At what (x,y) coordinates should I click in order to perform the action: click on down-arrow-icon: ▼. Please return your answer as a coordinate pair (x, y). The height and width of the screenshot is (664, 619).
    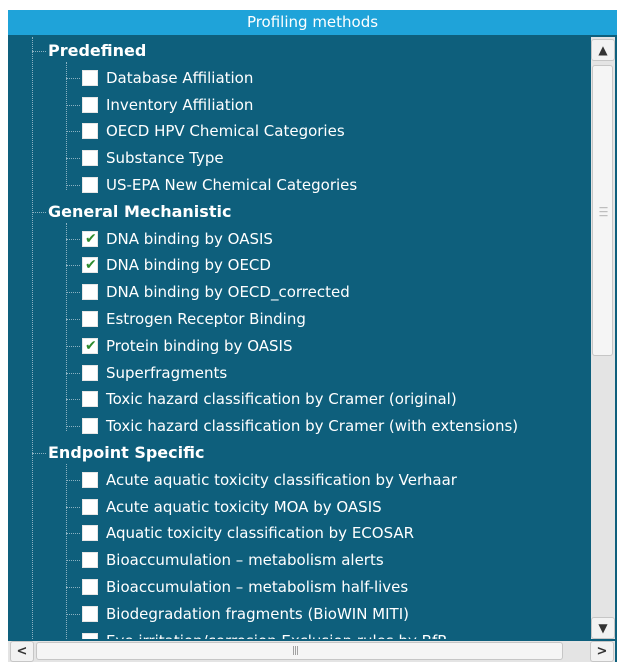
    Looking at the image, I should click on (603, 628).